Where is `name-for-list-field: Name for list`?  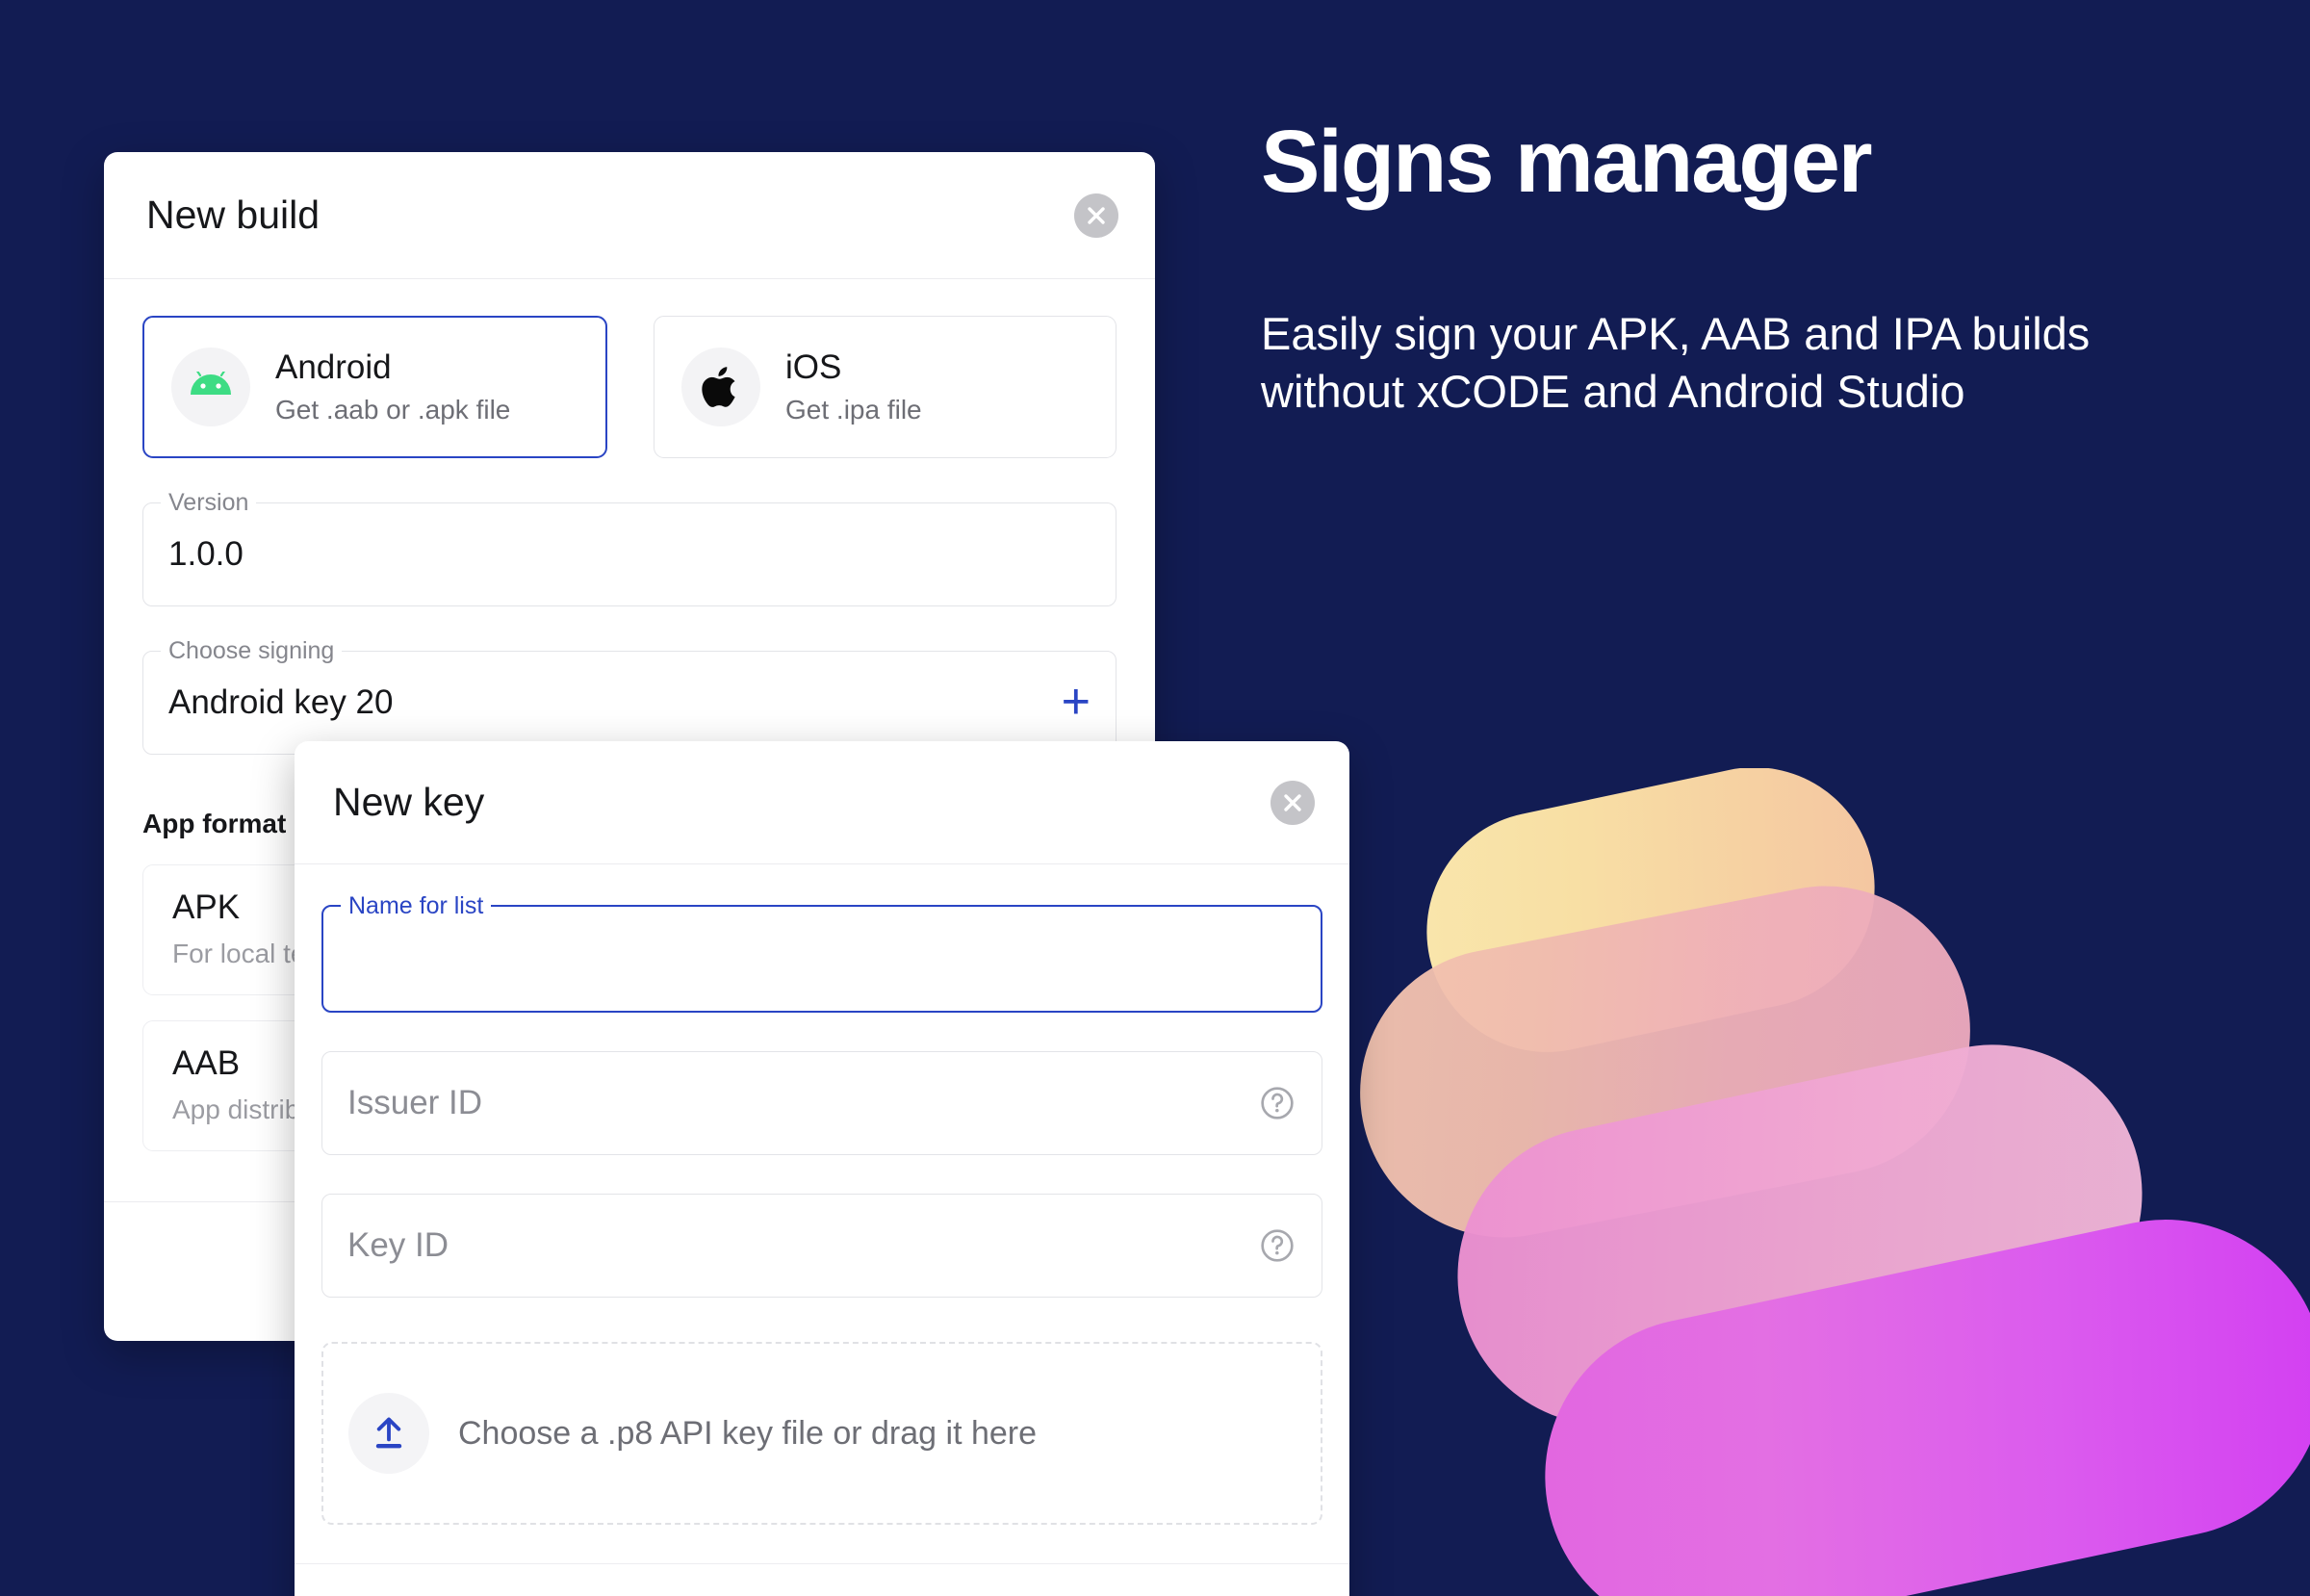 name-for-list-field: Name for list is located at coordinates (821, 953).